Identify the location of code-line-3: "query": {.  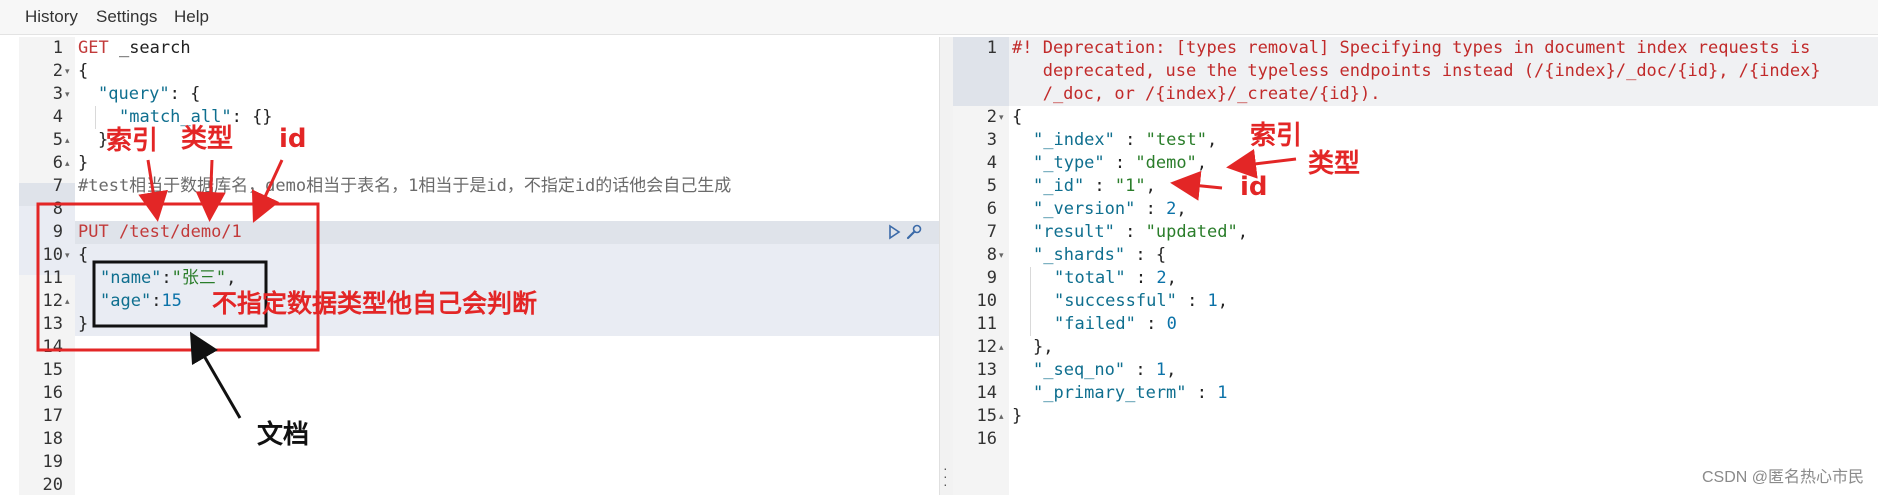
(149, 94).